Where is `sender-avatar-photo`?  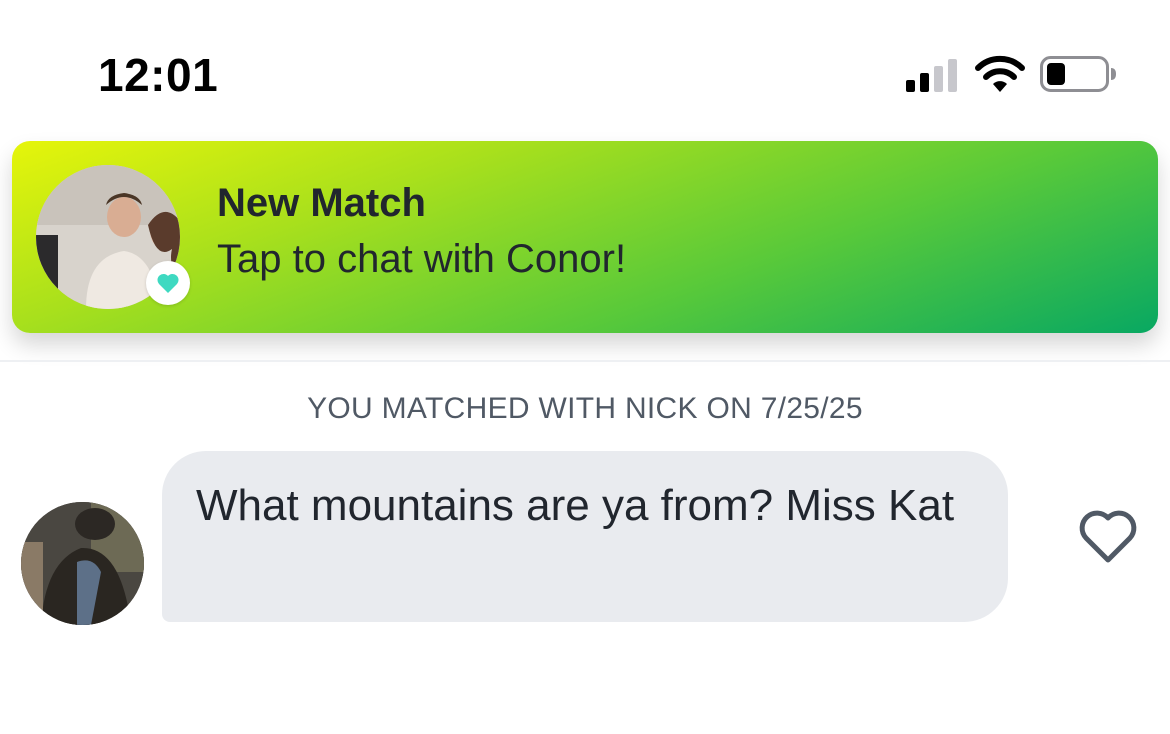 sender-avatar-photo is located at coordinates (82, 563).